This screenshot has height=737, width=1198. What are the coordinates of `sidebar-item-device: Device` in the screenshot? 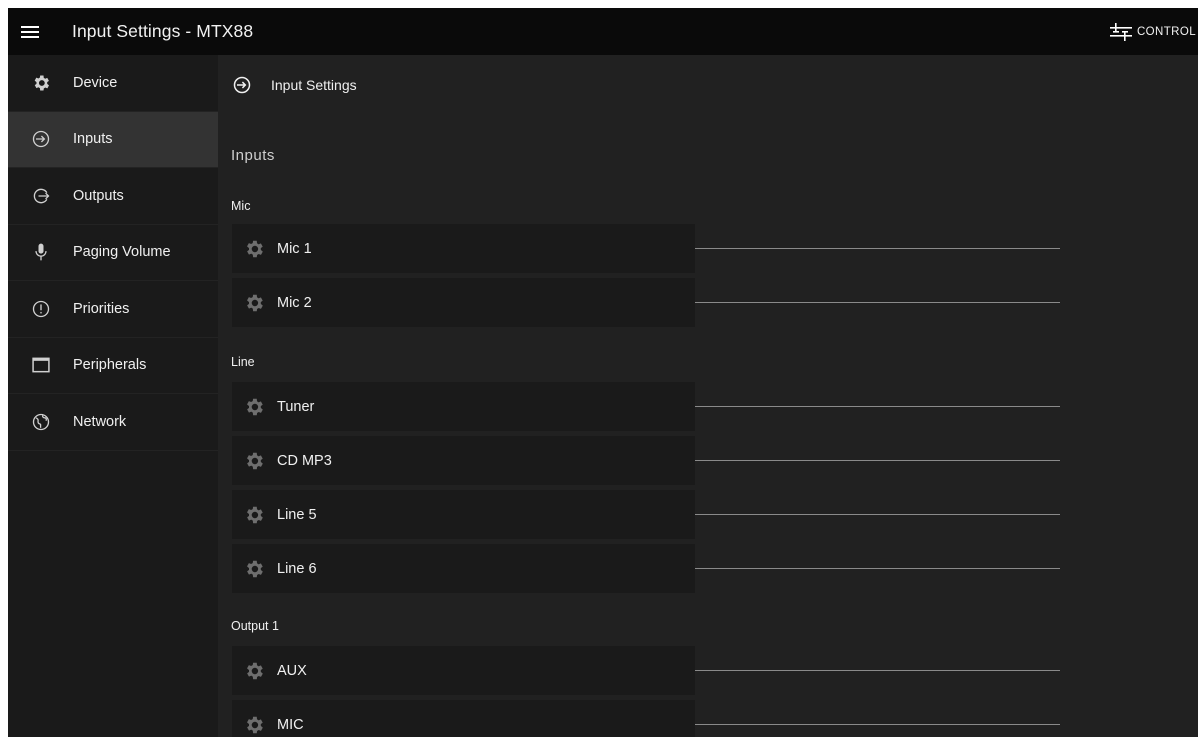 It's located at (113, 83).